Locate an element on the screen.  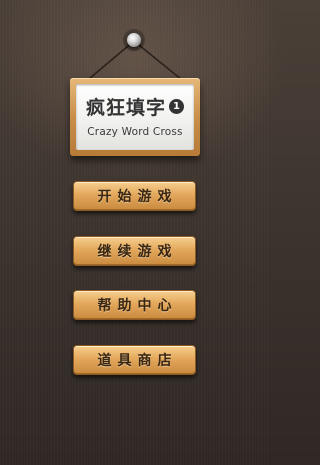
start-game-button: 开始游戏 is located at coordinates (134, 196).